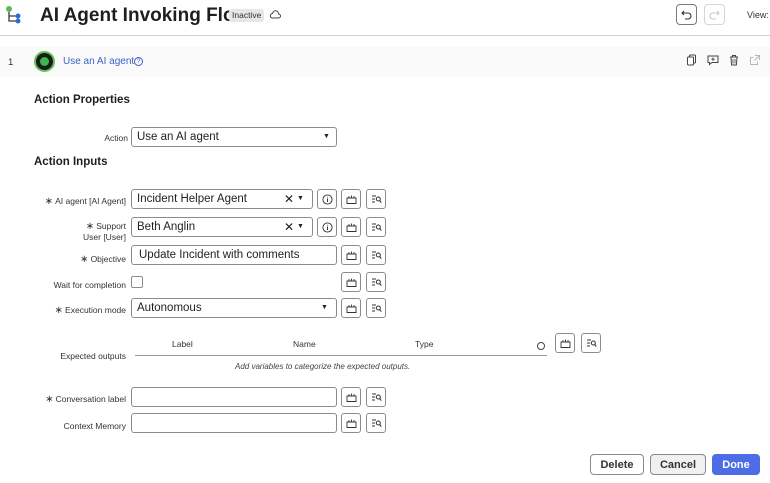 The width and height of the screenshot is (770, 483). I want to click on wait-for-completion-label: Wait for completion, so click(89, 285).